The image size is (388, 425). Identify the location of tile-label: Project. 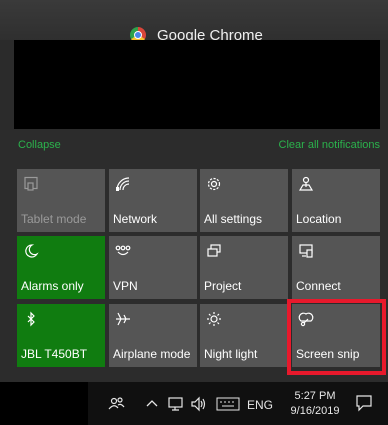
(223, 286).